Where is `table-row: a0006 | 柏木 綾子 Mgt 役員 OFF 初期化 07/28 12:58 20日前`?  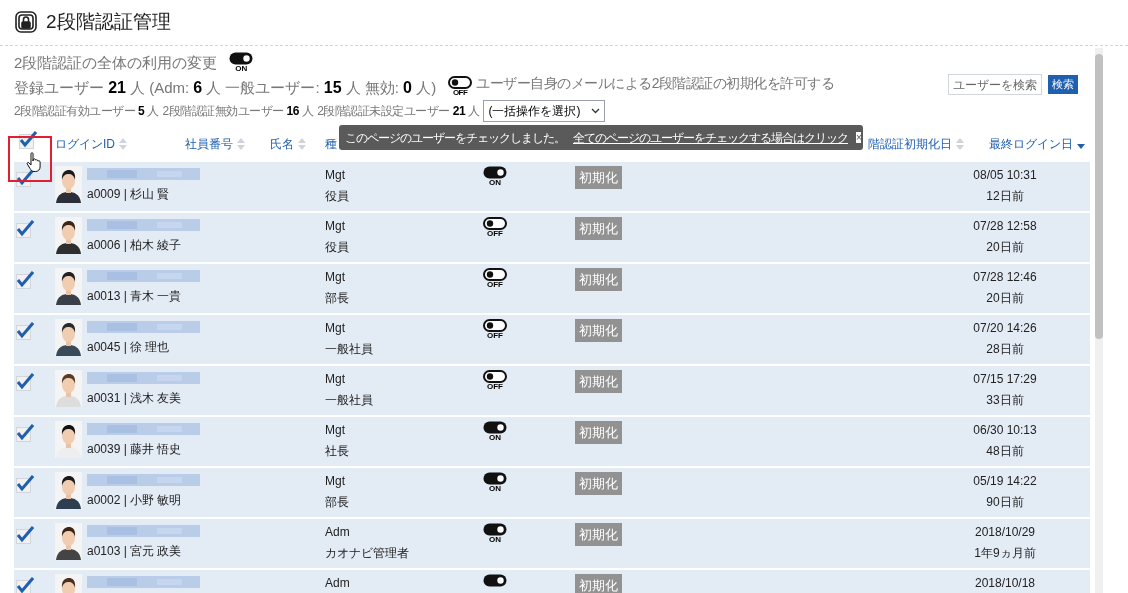
table-row: a0006 | 柏木 綾子 Mgt 役員 OFF 初期化 07/28 12:58 20日前 is located at coordinates (552, 237).